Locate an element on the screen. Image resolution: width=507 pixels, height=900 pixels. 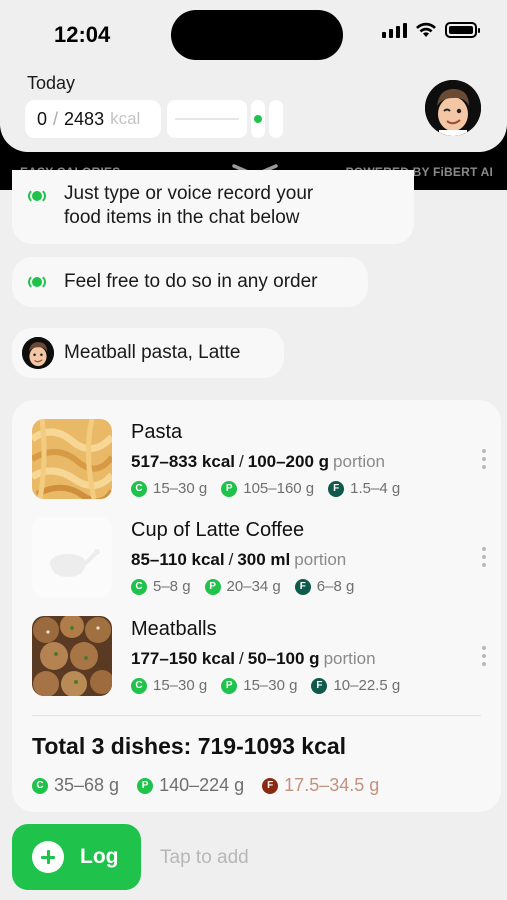
fat-value: 1.5–4 g is located at coordinates (375, 488).